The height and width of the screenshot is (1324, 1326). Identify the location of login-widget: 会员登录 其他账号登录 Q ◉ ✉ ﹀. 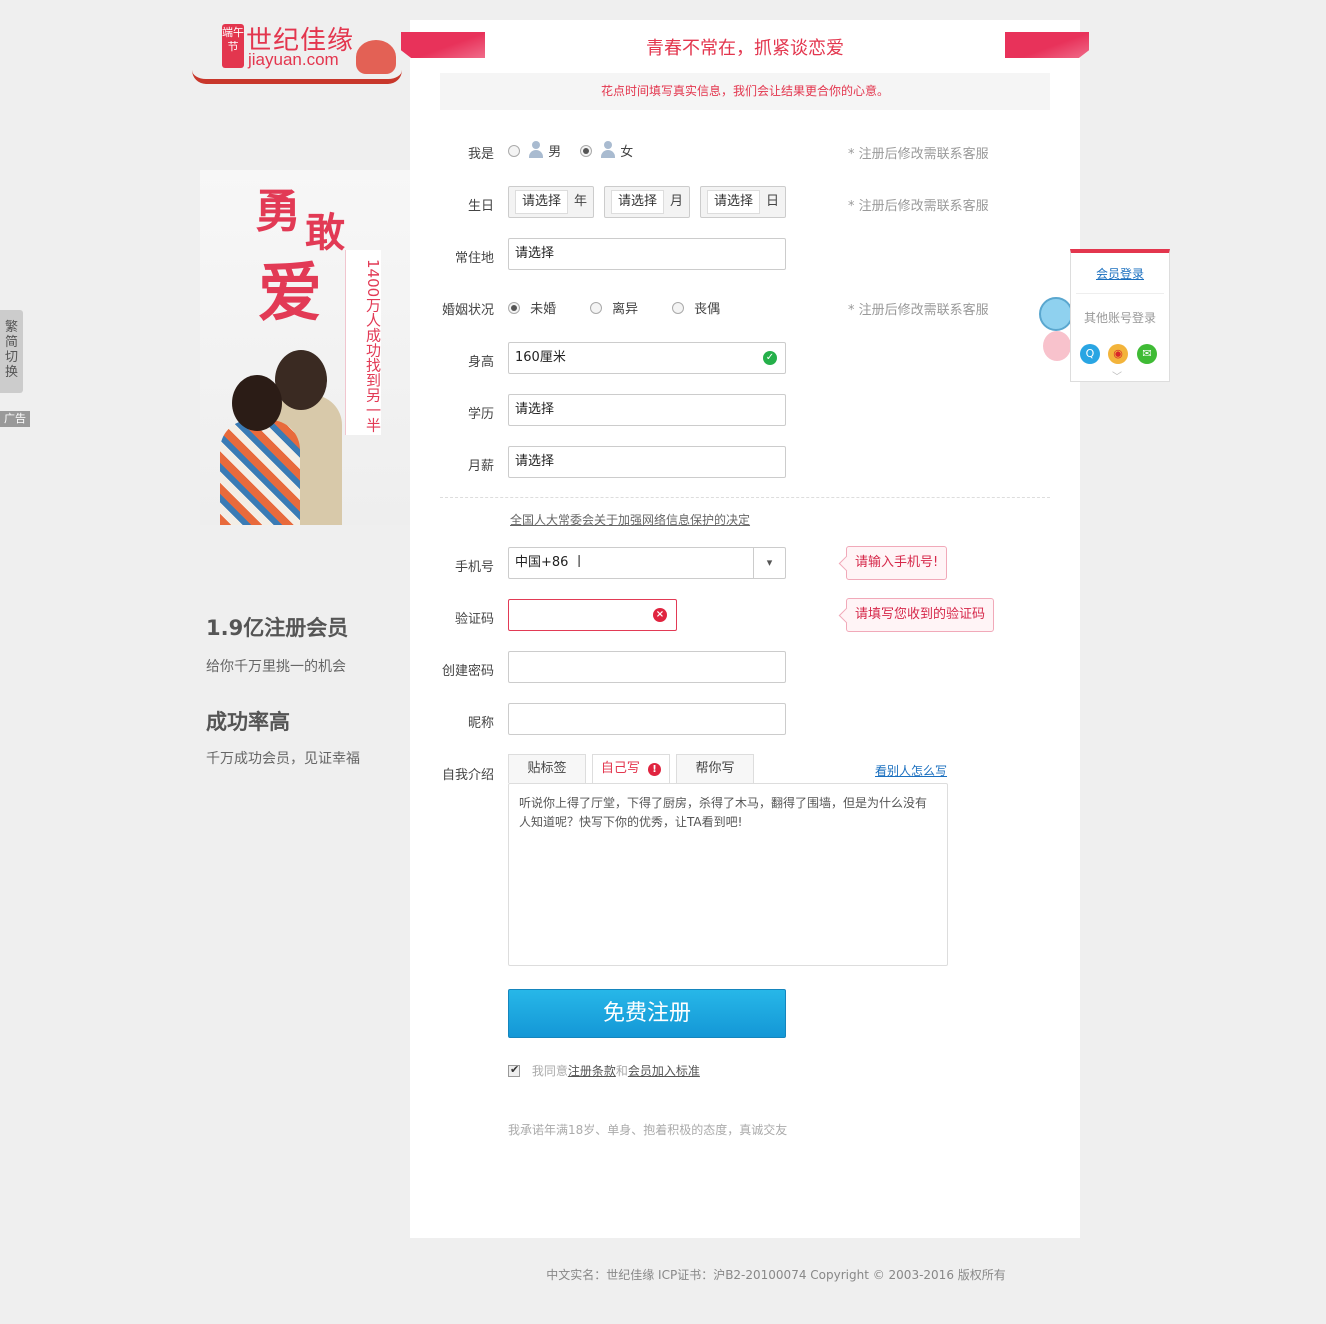
(1120, 316).